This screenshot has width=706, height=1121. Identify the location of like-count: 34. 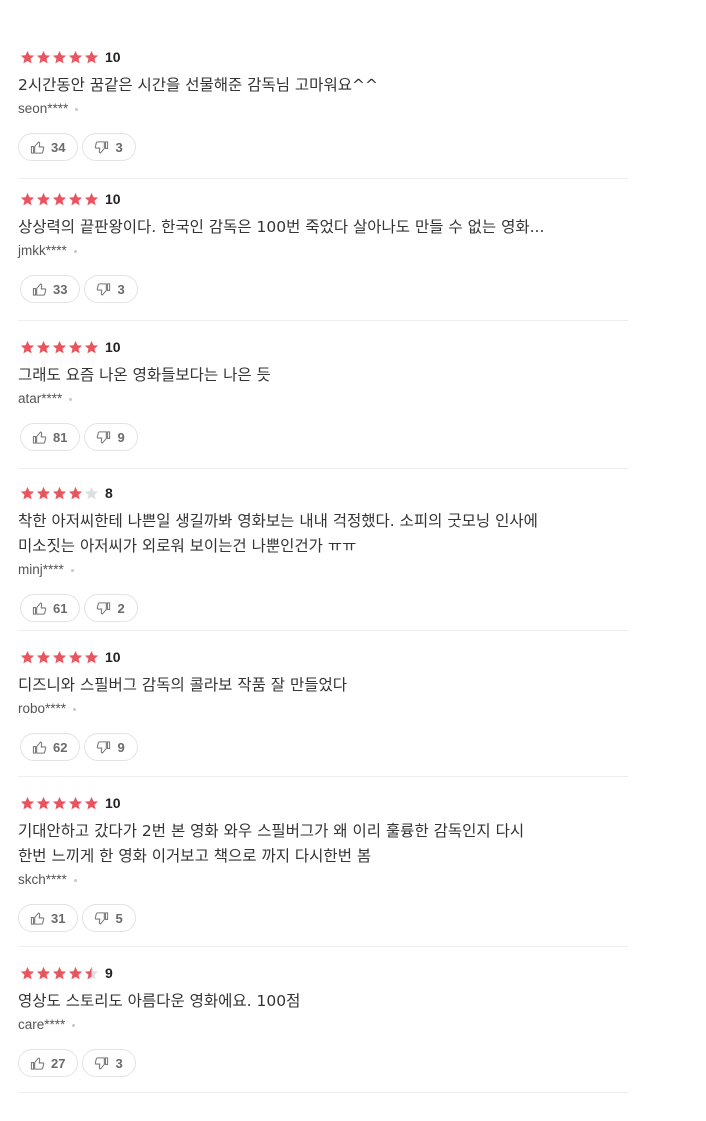
(58, 147).